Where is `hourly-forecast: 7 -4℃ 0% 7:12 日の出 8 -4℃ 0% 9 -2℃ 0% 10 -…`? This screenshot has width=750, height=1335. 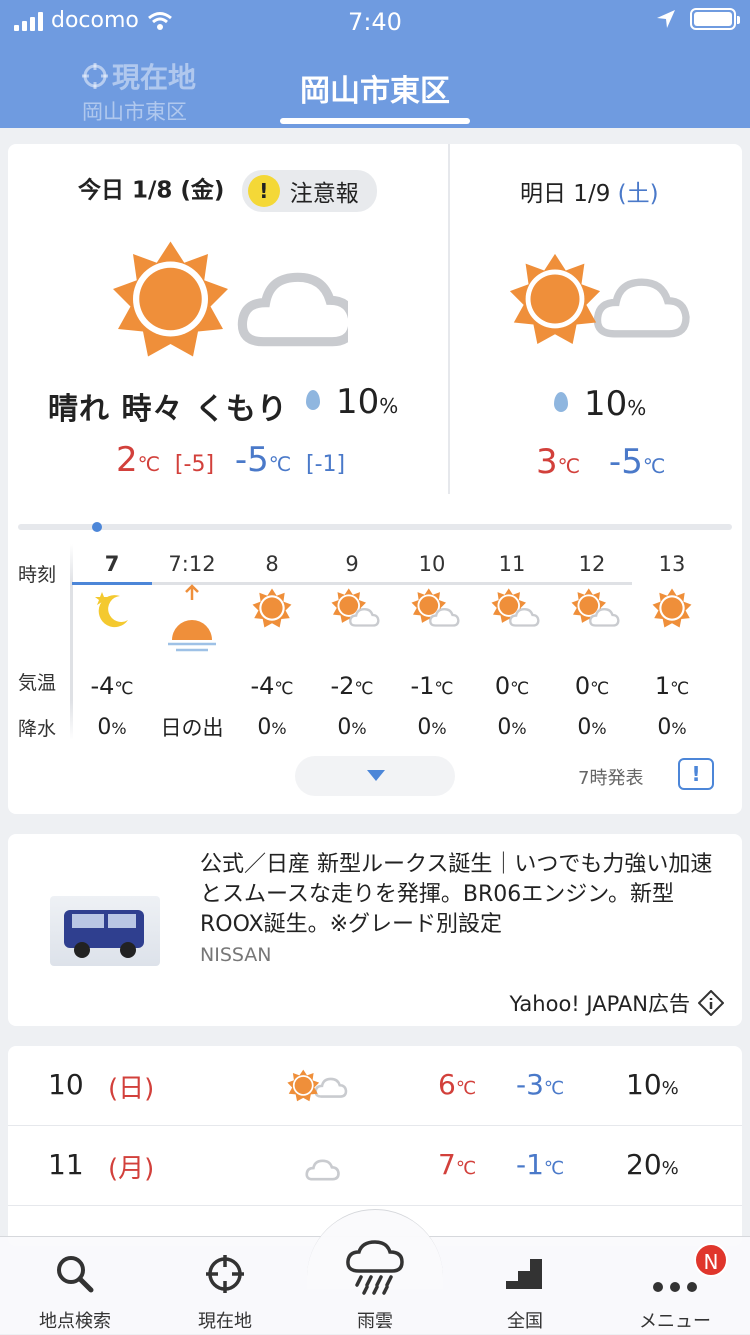 hourly-forecast: 7 -4℃ 0% 7:12 日の出 8 -4℃ 0% 9 -2℃ 0% 10 -… is located at coordinates (407, 644).